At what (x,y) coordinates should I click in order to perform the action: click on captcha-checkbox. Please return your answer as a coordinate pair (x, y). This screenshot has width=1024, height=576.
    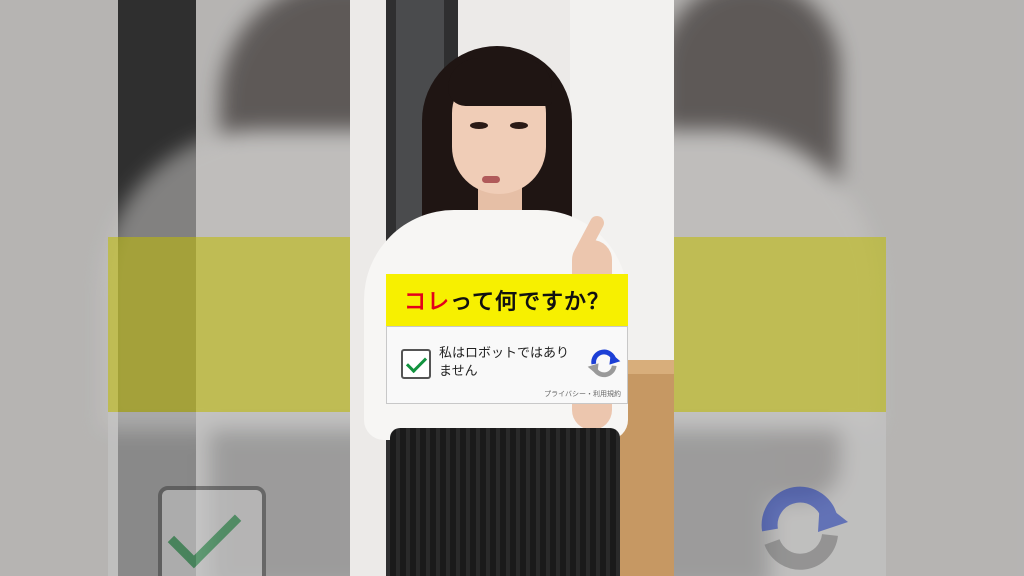
    Looking at the image, I should click on (416, 364).